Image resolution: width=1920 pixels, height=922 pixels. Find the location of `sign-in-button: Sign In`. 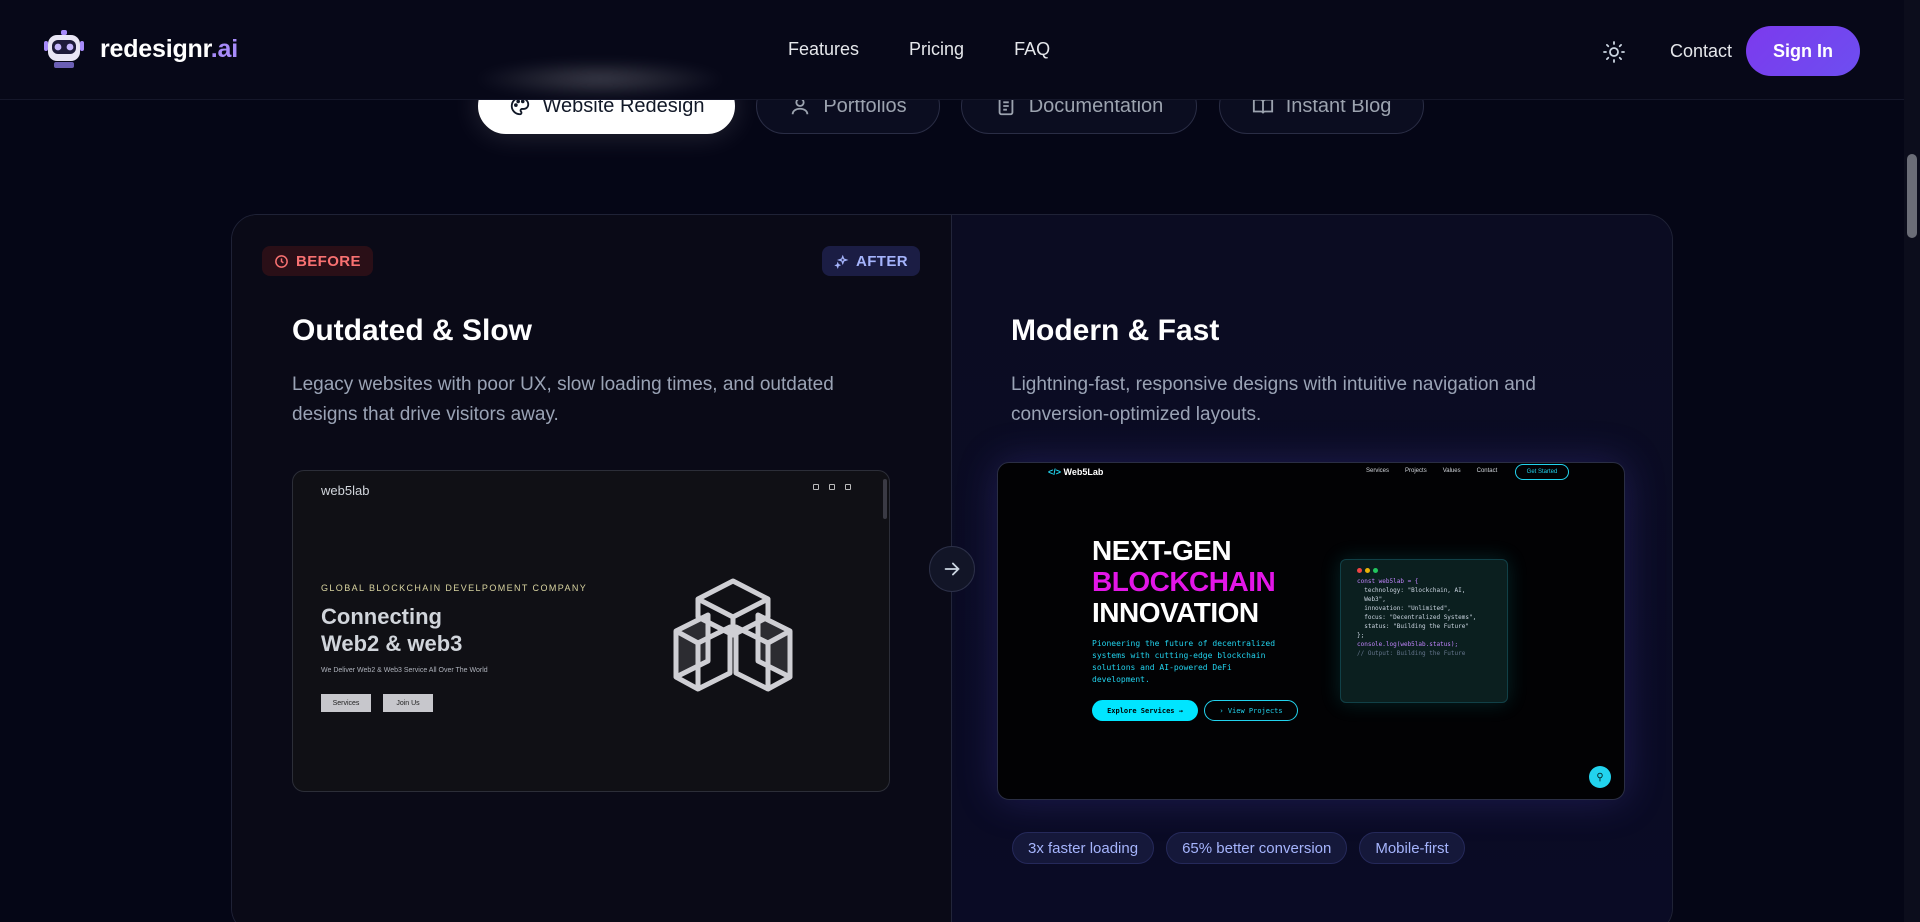

sign-in-button: Sign In is located at coordinates (1803, 51).